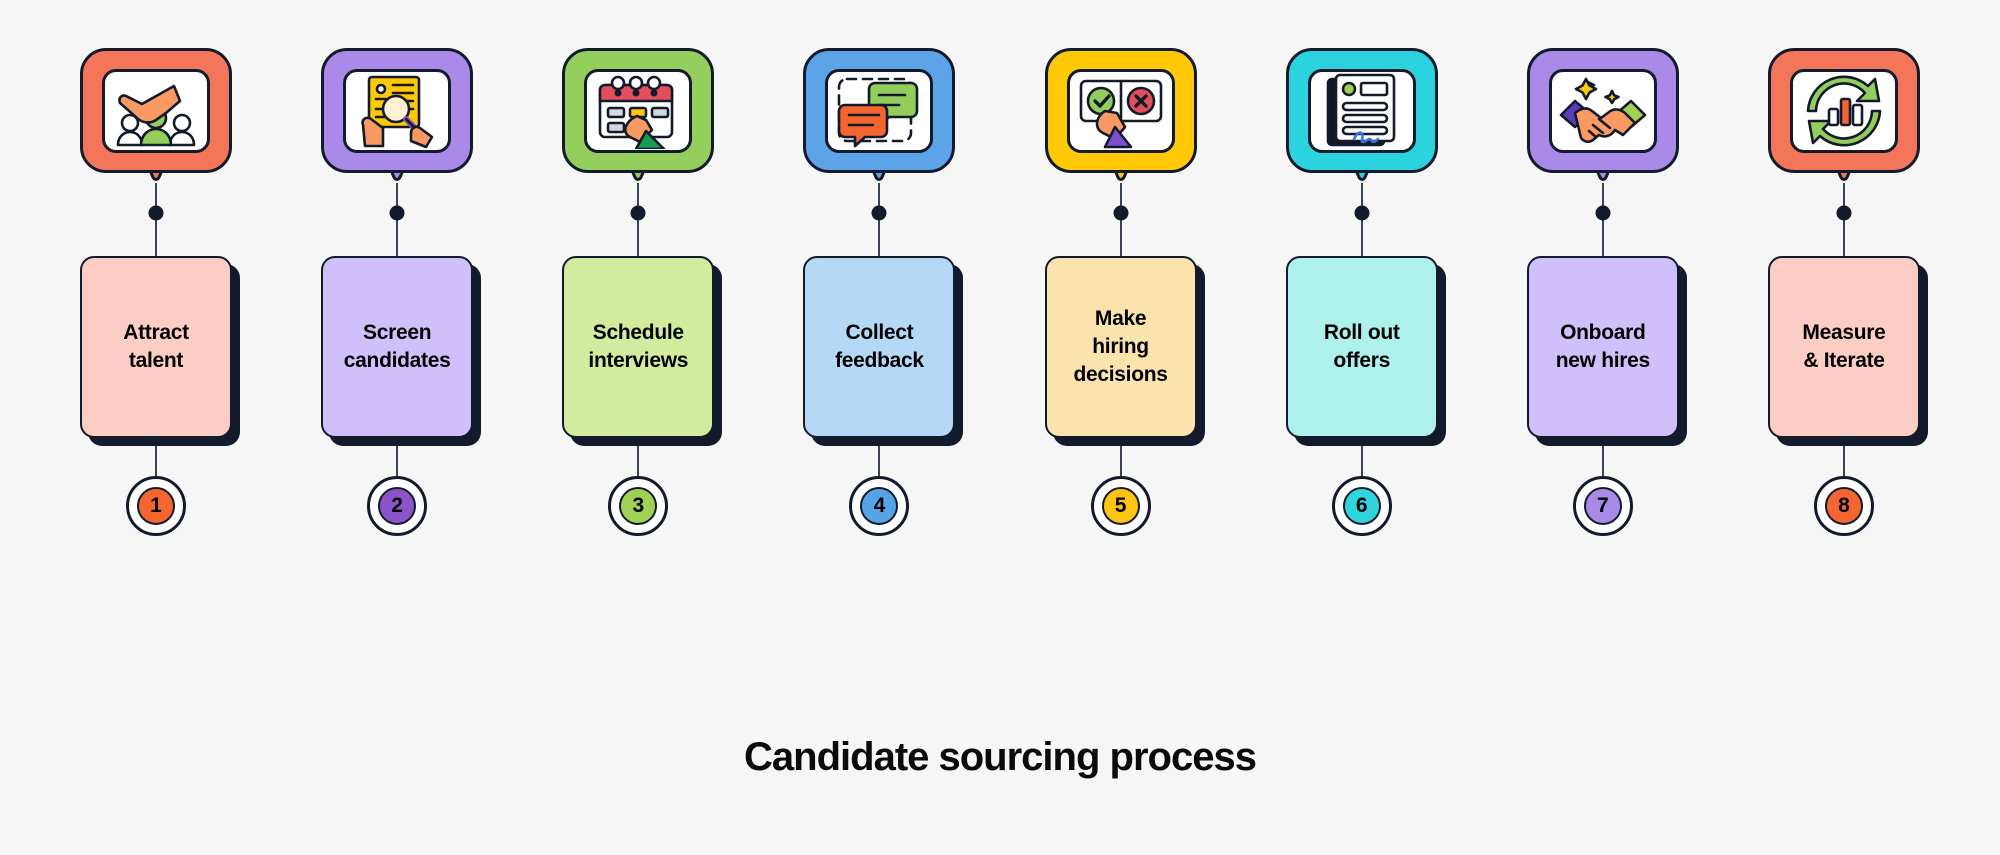 Image resolution: width=2000 pixels, height=855 pixels. I want to click on hand-picking-candidate-icon, so click(156, 110).